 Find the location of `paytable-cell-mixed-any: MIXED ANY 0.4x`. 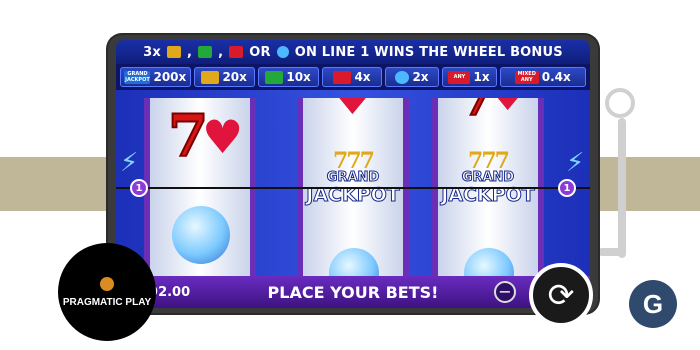

paytable-cell-mixed-any: MIXED ANY 0.4x is located at coordinates (542, 77).